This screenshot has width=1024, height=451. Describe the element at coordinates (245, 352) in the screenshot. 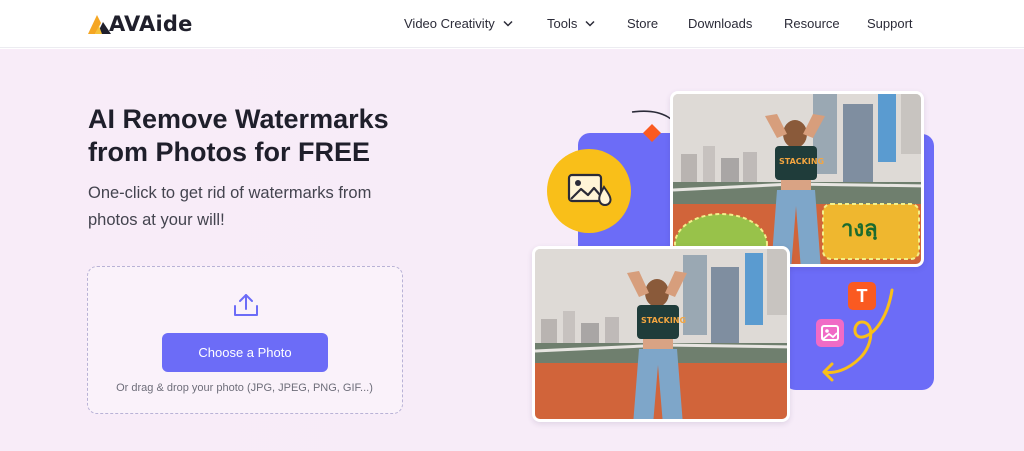

I see `choose-photo-button: Choose a Photo` at that location.